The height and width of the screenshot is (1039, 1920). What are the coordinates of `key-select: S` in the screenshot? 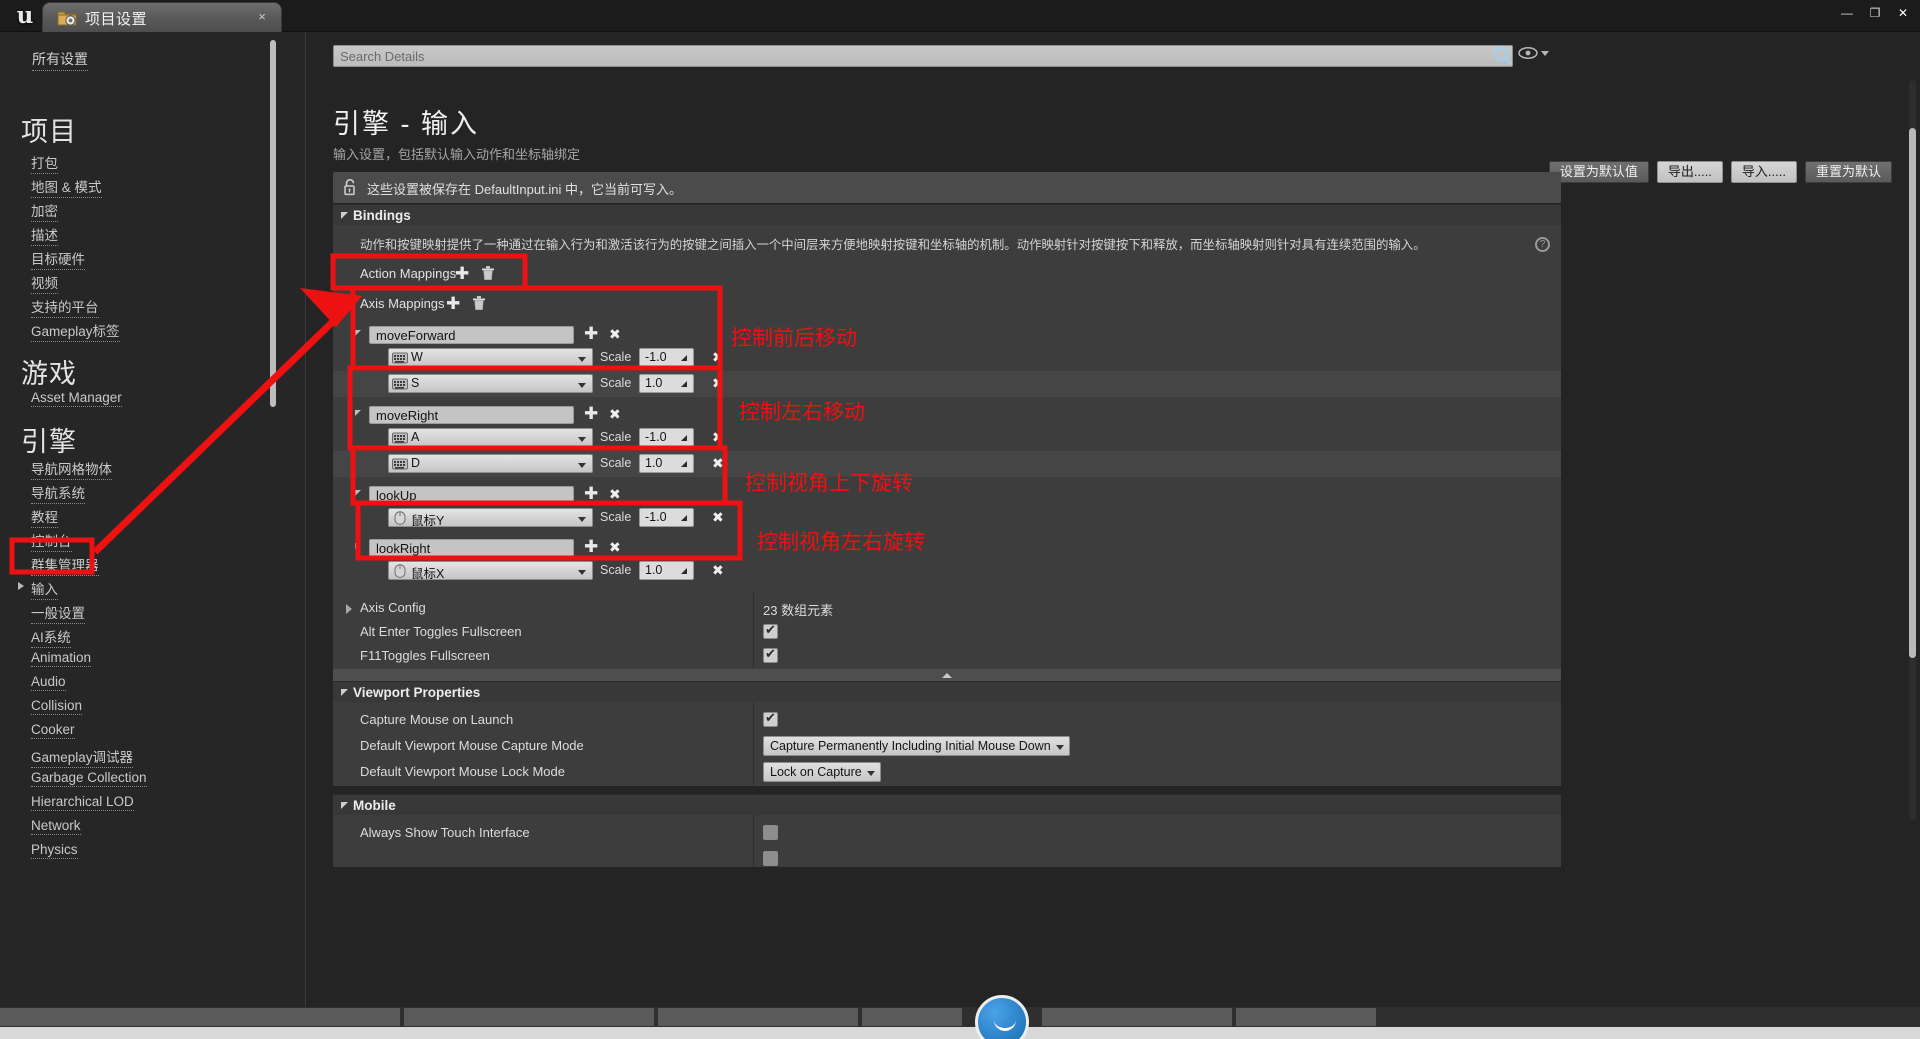 It's located at (490, 383).